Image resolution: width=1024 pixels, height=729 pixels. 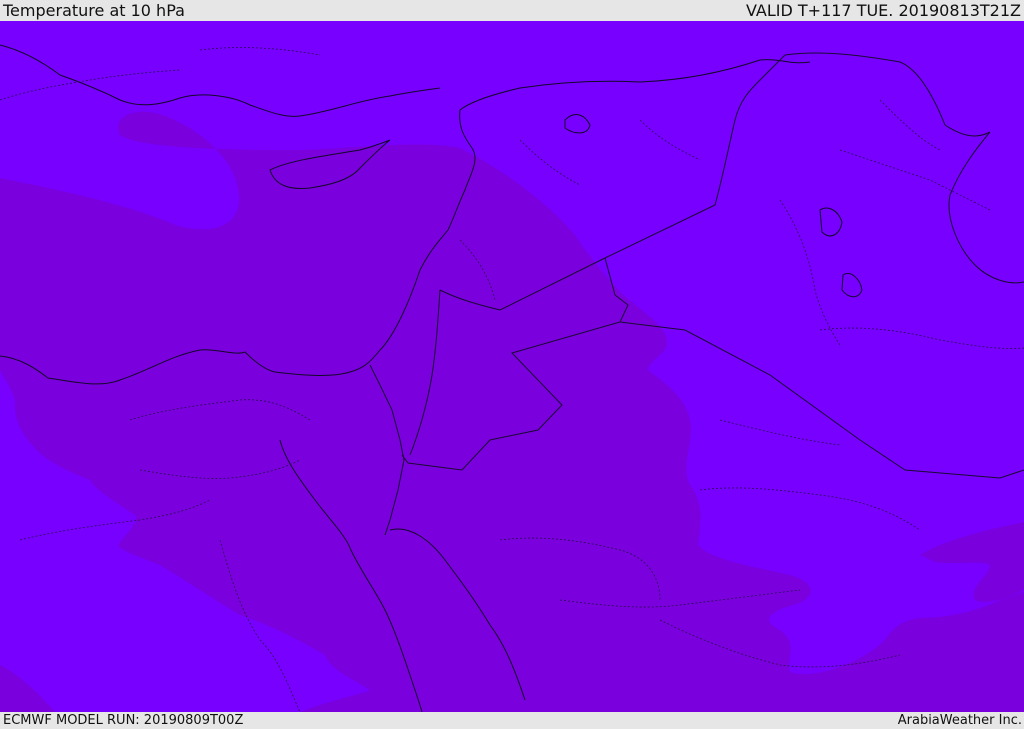 I want to click on valid-time: VALID T+117 TUE. 20190813T21Z, so click(x=883, y=10).